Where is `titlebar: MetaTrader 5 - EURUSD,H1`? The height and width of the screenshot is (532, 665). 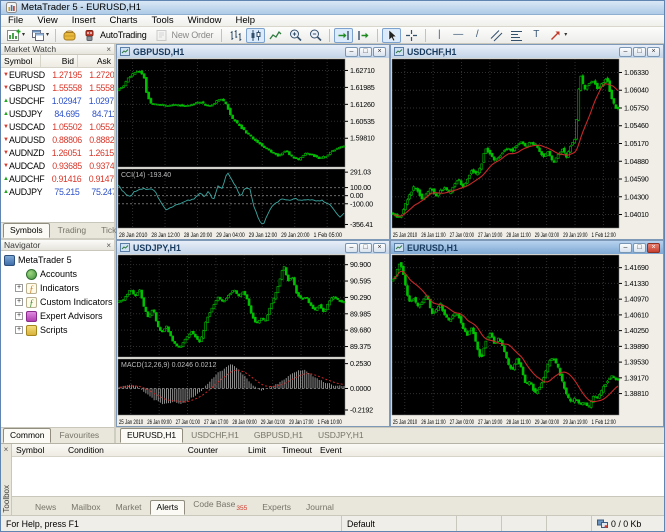 titlebar: MetaTrader 5 - EURUSD,H1 is located at coordinates (332, 8).